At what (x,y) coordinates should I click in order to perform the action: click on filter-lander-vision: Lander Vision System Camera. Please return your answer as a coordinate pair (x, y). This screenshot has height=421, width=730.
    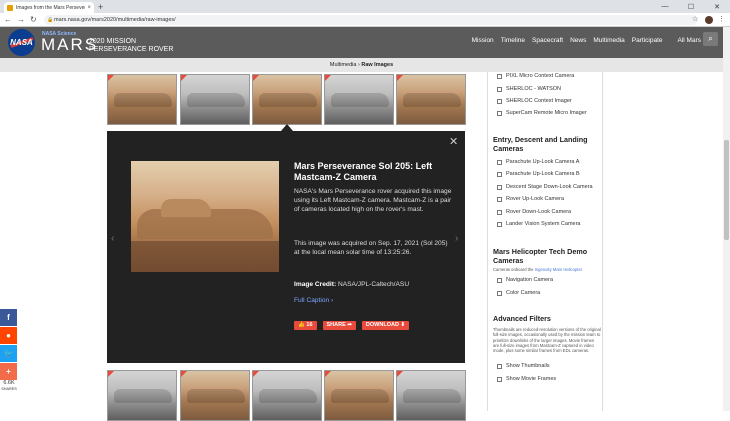
    Looking at the image, I should click on (539, 224).